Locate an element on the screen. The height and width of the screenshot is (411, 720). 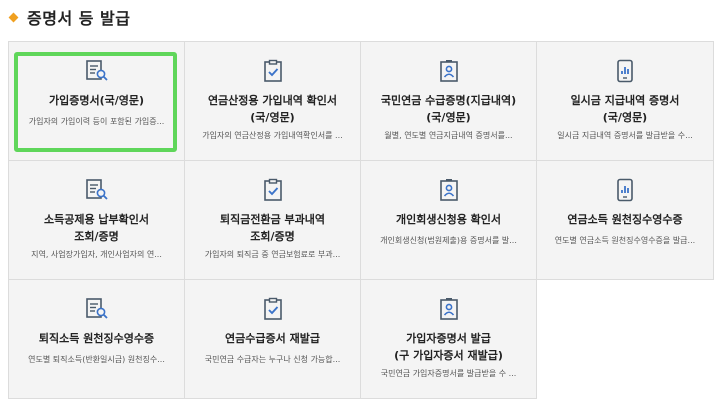
page-header: 증명서 등 발급 is located at coordinates (69, 17).